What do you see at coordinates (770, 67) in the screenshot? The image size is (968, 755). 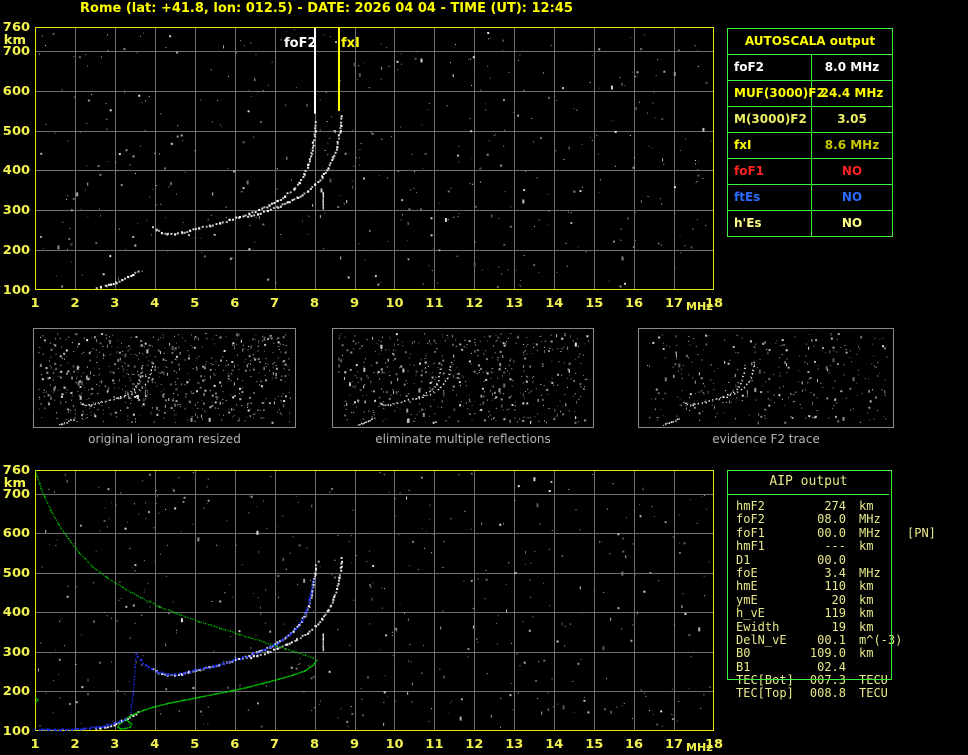 I see `parameter-name: foF2` at bounding box center [770, 67].